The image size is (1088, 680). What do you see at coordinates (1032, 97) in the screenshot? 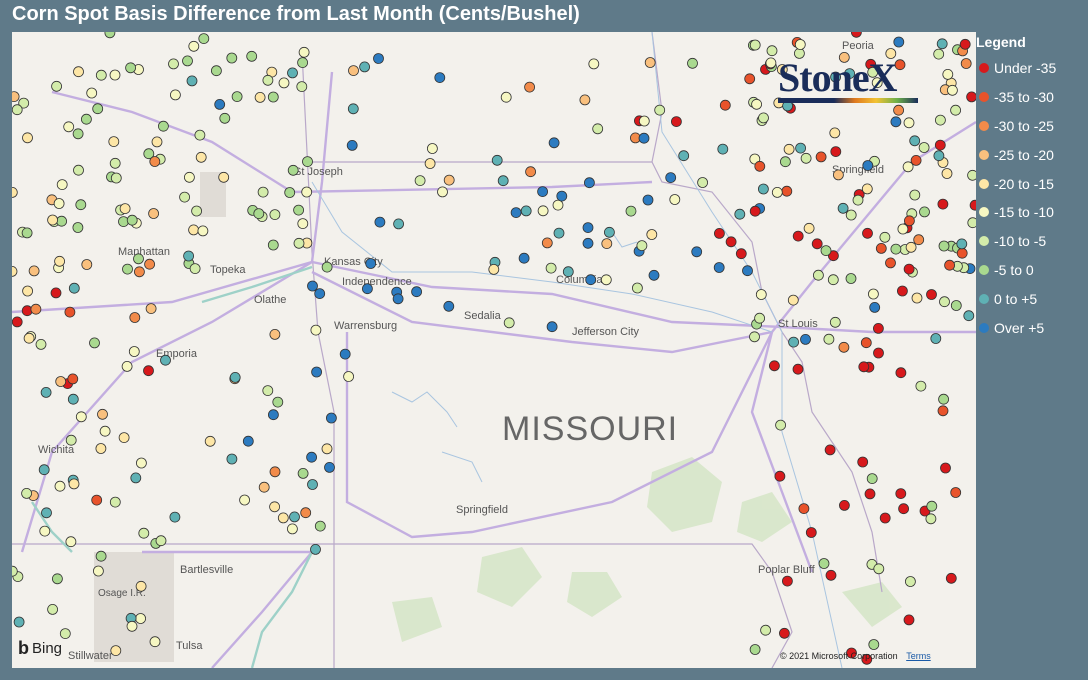
I see `legend-item: -35 to -30` at bounding box center [1032, 97].